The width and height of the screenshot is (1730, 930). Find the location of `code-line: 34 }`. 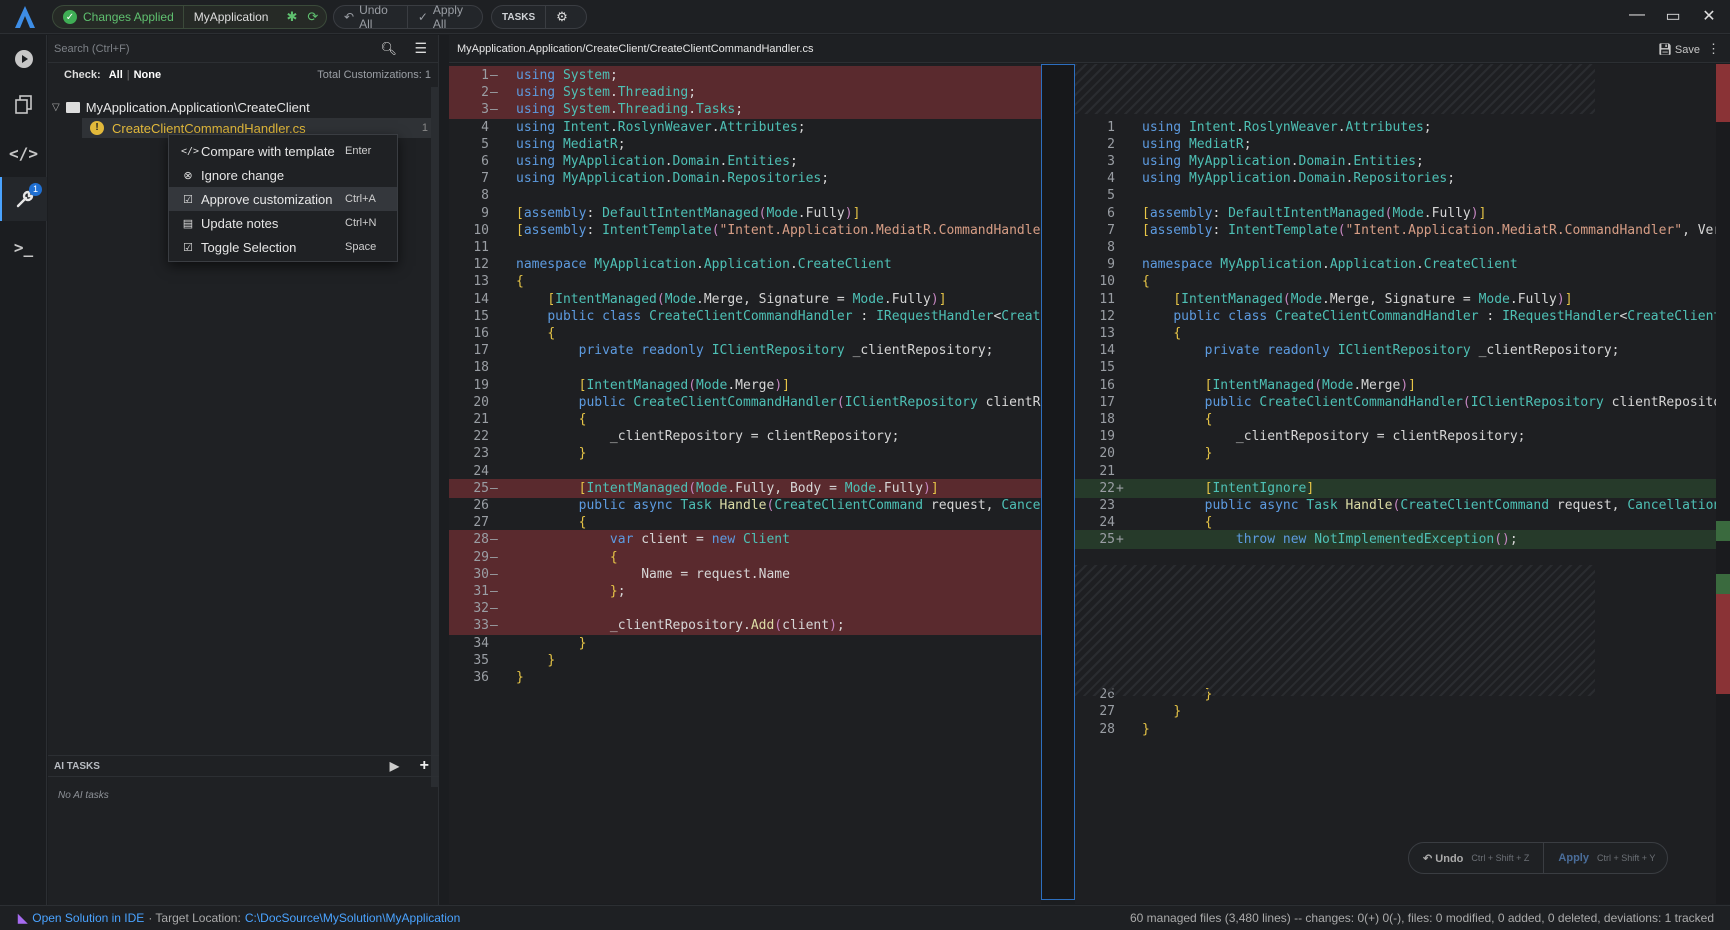

code-line: 34 } is located at coordinates (745, 643).